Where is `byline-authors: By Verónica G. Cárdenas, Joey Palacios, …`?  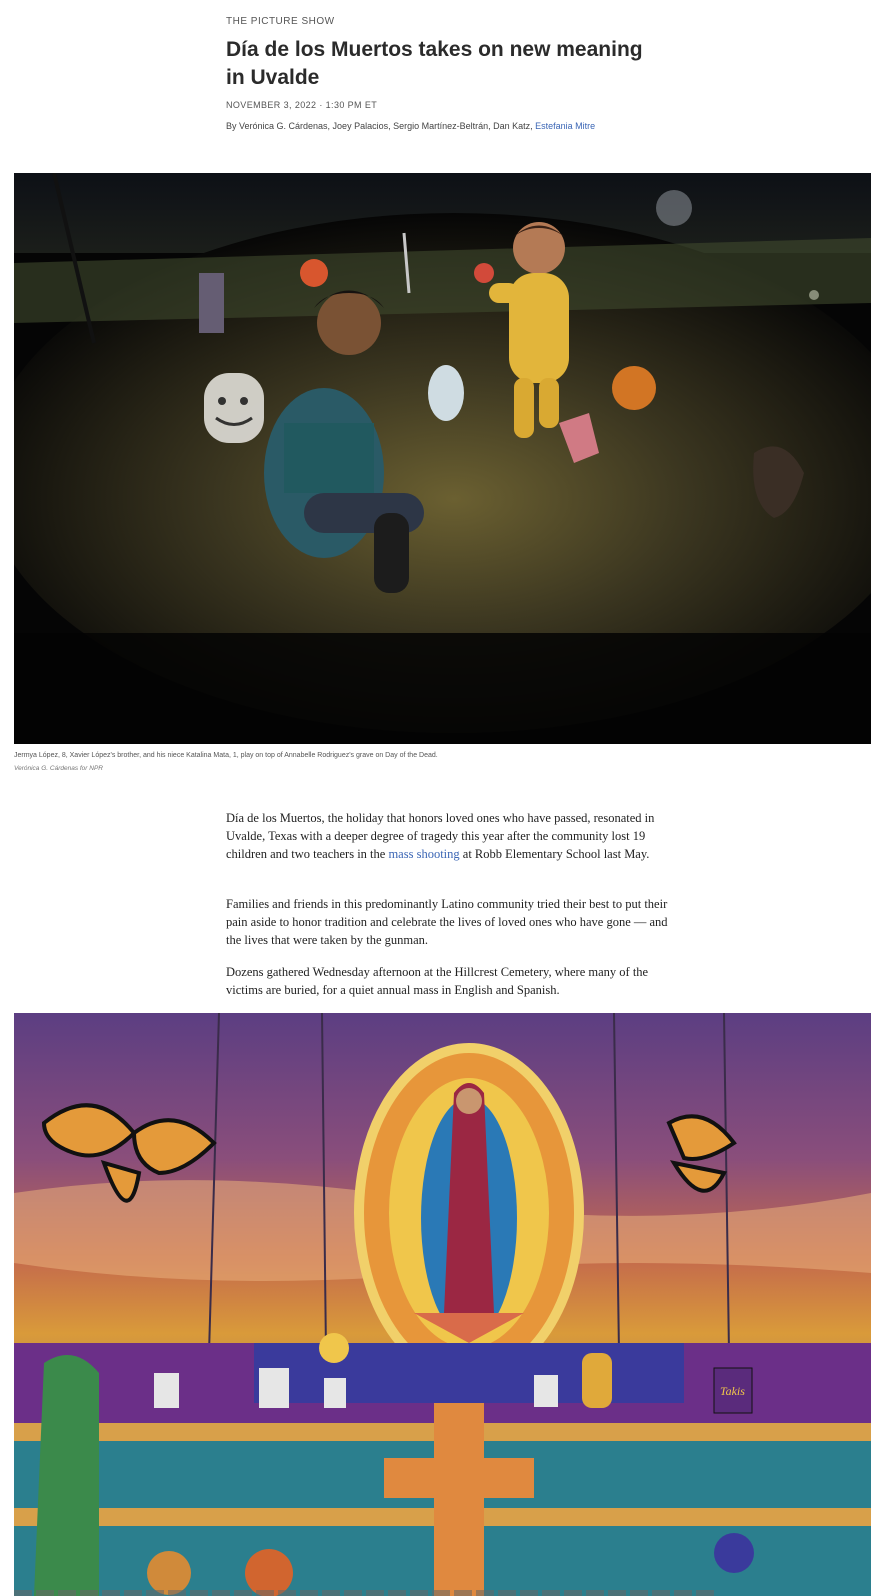 byline-authors: By Verónica G. Cárdenas, Joey Palacios, … is located at coordinates (381, 126).